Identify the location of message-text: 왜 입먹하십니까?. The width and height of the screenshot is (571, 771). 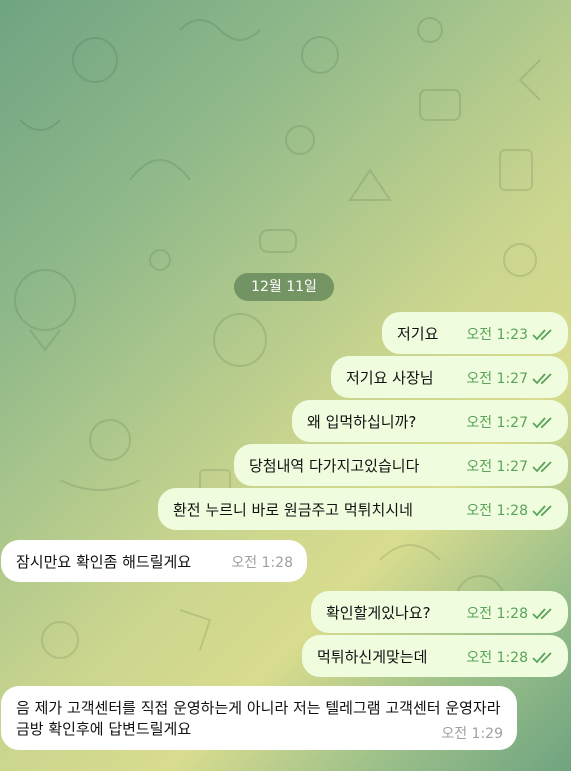
(362, 422).